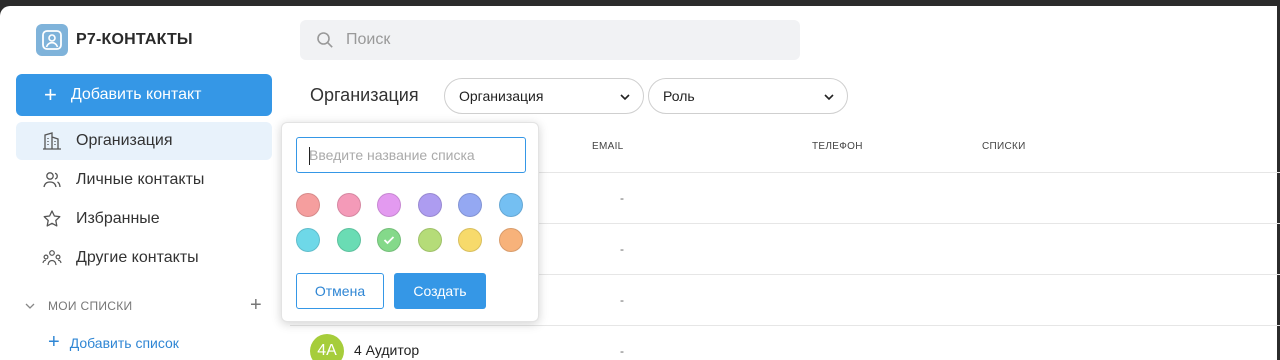  What do you see at coordinates (327, 347) in the screenshot?
I see `avatar: 4А` at bounding box center [327, 347].